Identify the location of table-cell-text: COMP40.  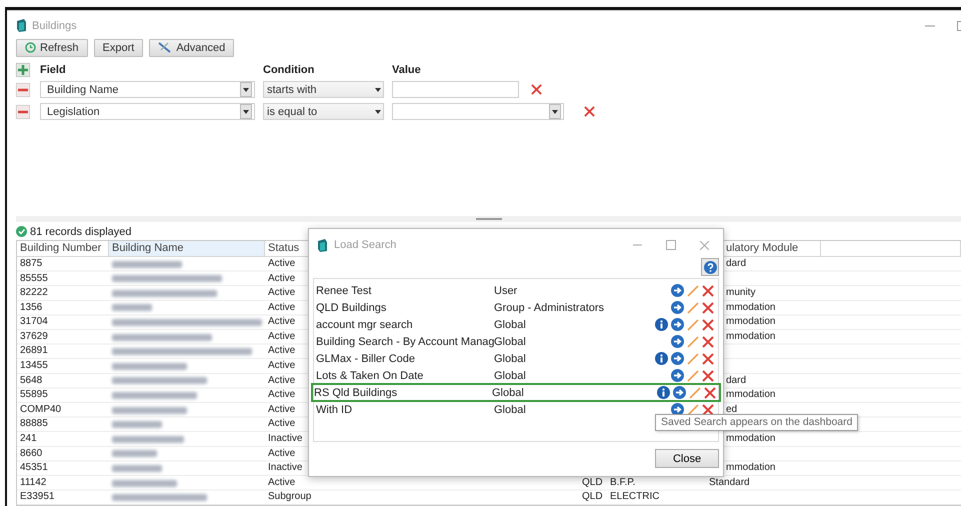
(41, 409).